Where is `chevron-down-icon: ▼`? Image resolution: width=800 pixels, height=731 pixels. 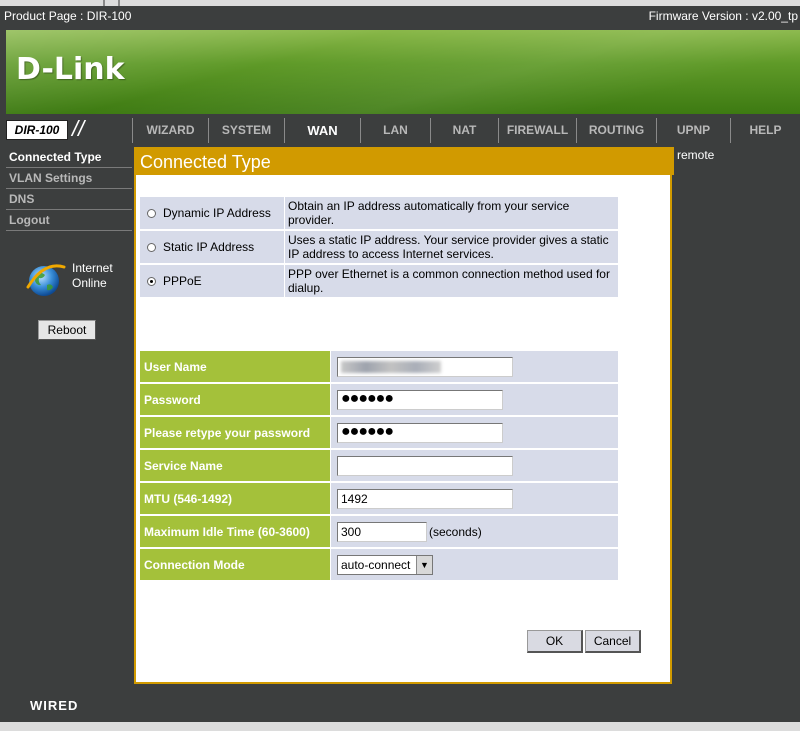
chevron-down-icon: ▼ is located at coordinates (424, 564).